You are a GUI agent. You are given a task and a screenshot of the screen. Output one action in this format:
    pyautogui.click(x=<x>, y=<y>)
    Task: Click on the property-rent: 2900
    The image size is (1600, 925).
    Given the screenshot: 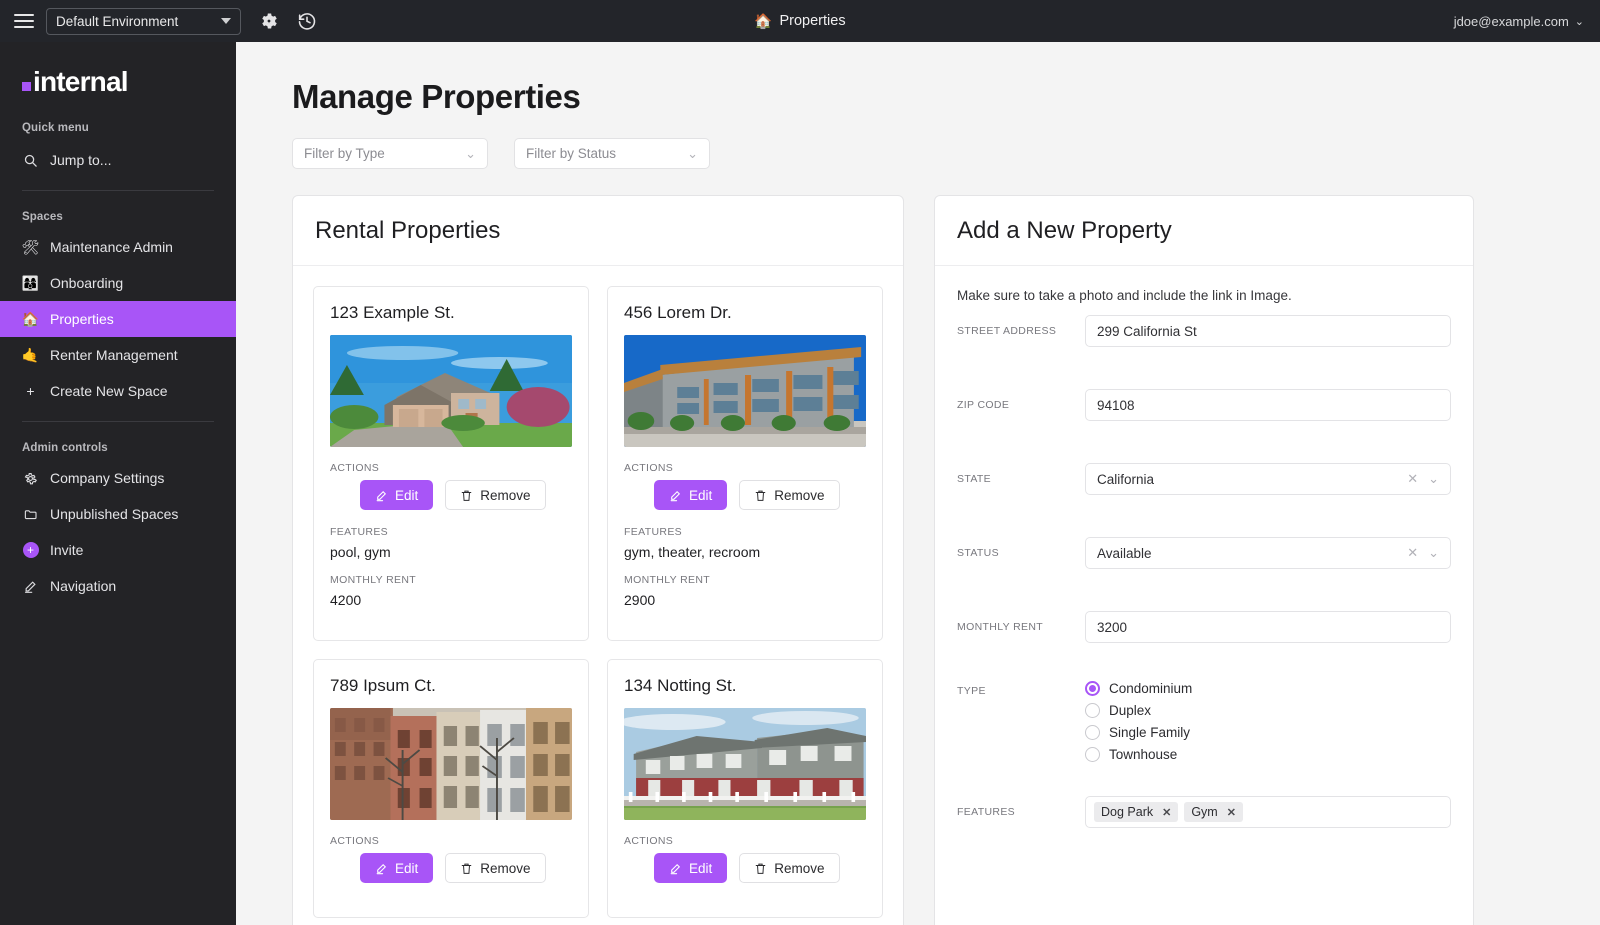 What is the action you would take?
    pyautogui.click(x=640, y=600)
    